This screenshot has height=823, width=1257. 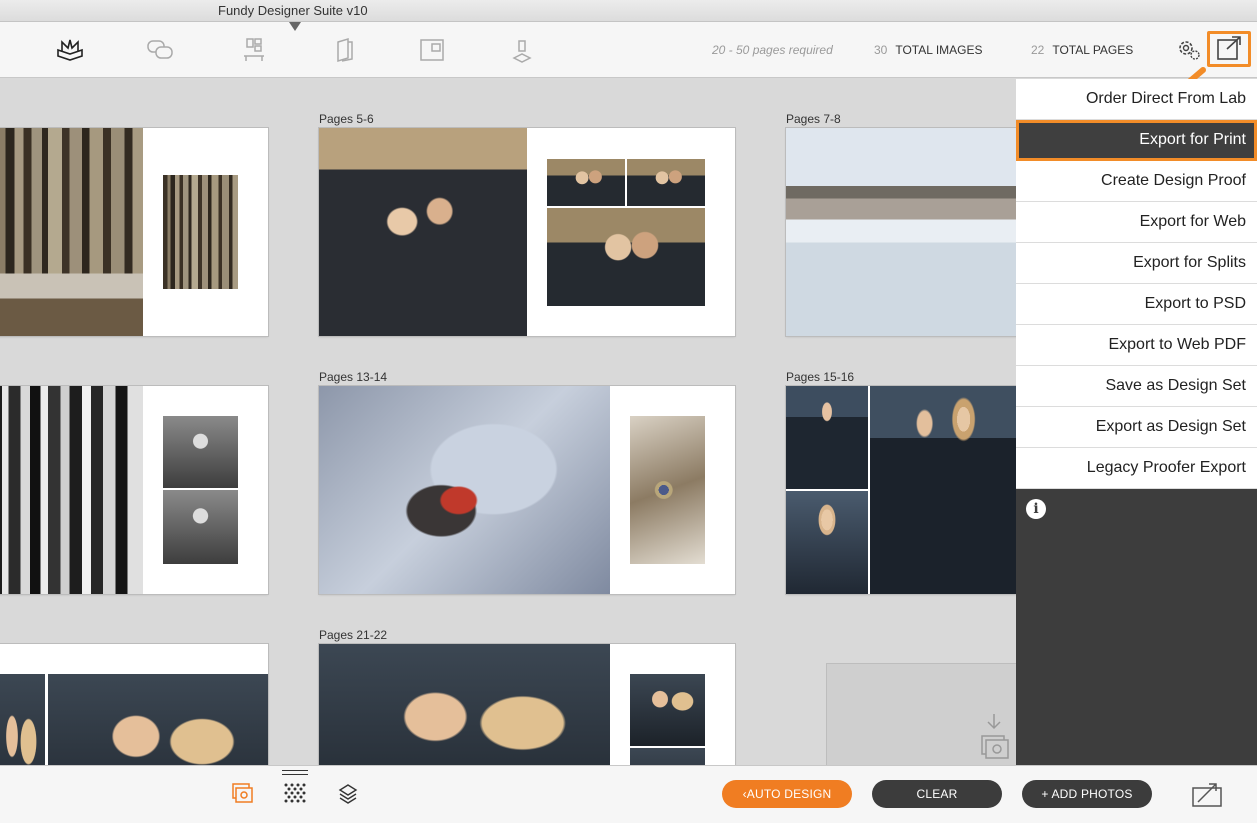 I want to click on title-bar: Fundy Designer Suite v10, so click(x=628, y=11).